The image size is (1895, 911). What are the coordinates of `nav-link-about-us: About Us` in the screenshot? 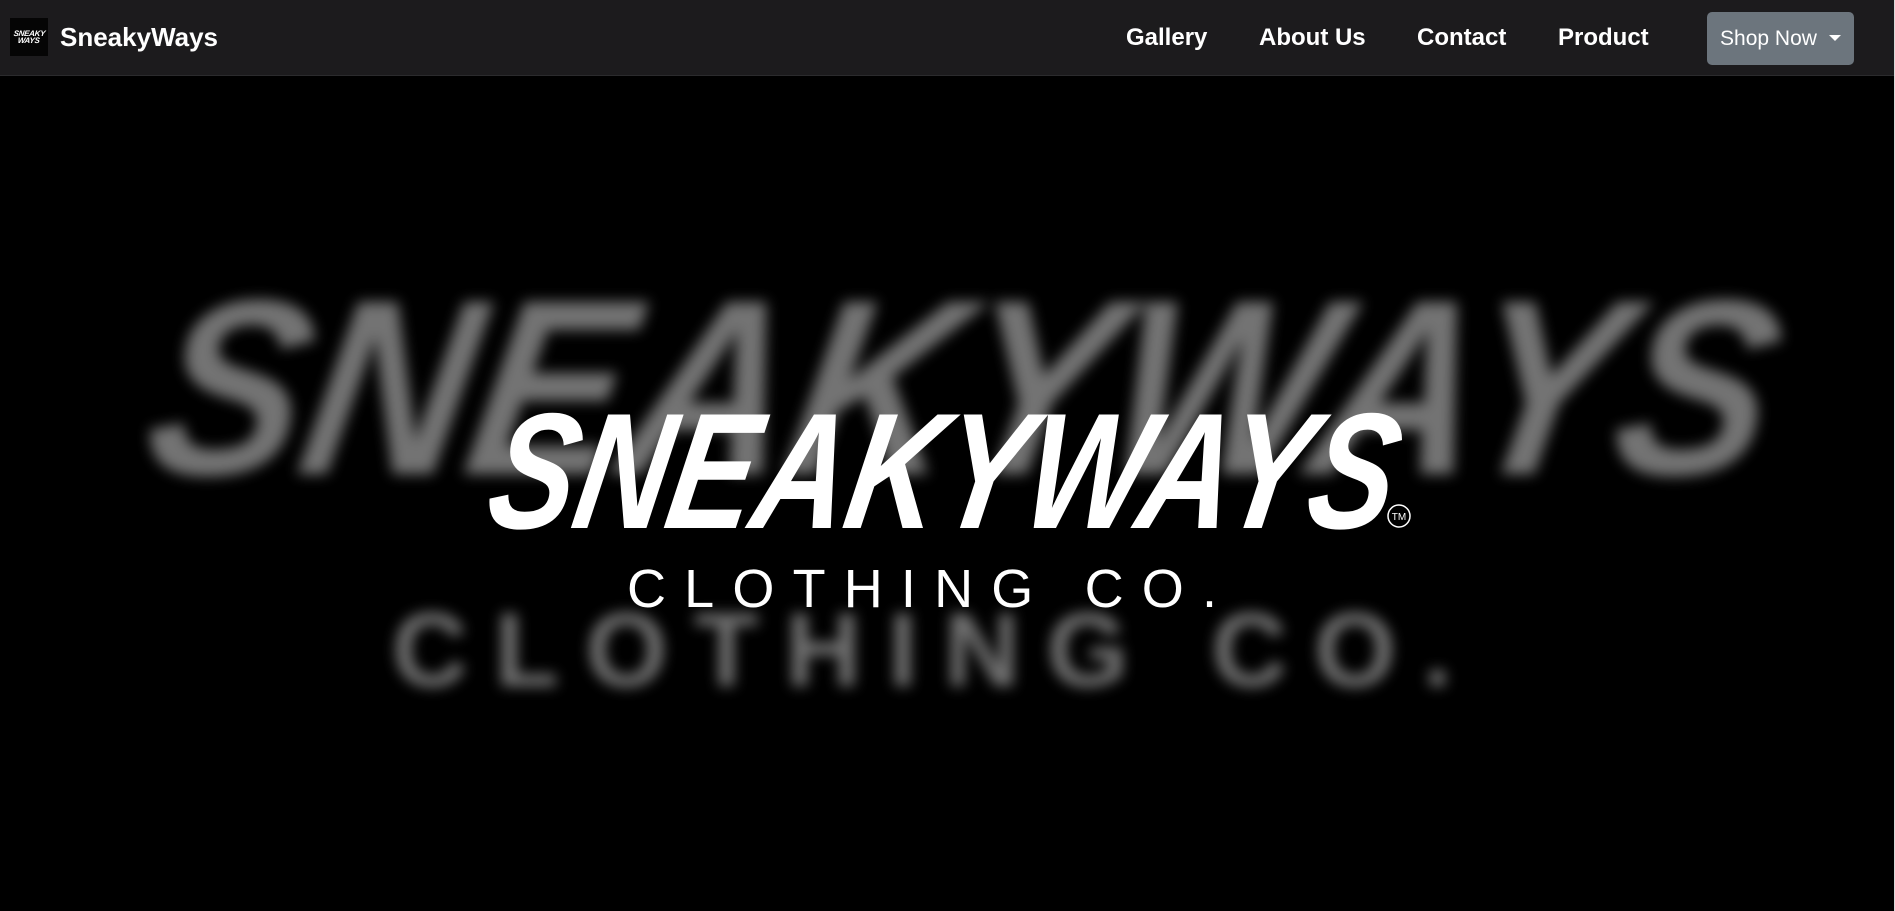 It's located at (1312, 38).